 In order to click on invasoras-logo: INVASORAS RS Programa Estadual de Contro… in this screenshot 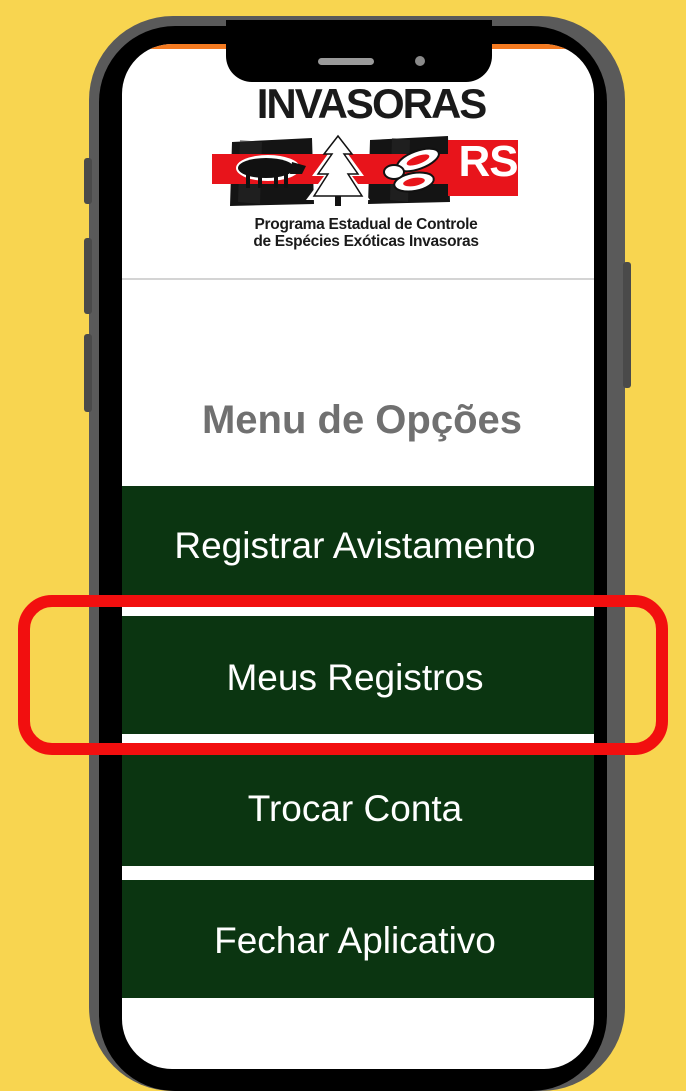, I will do `click(365, 172)`.